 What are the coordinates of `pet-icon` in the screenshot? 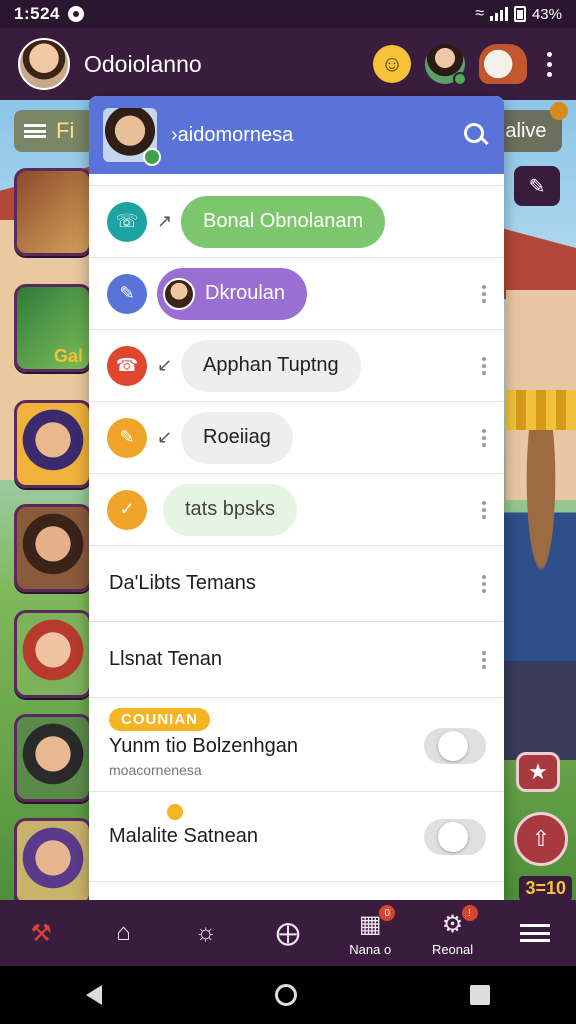 It's located at (503, 64).